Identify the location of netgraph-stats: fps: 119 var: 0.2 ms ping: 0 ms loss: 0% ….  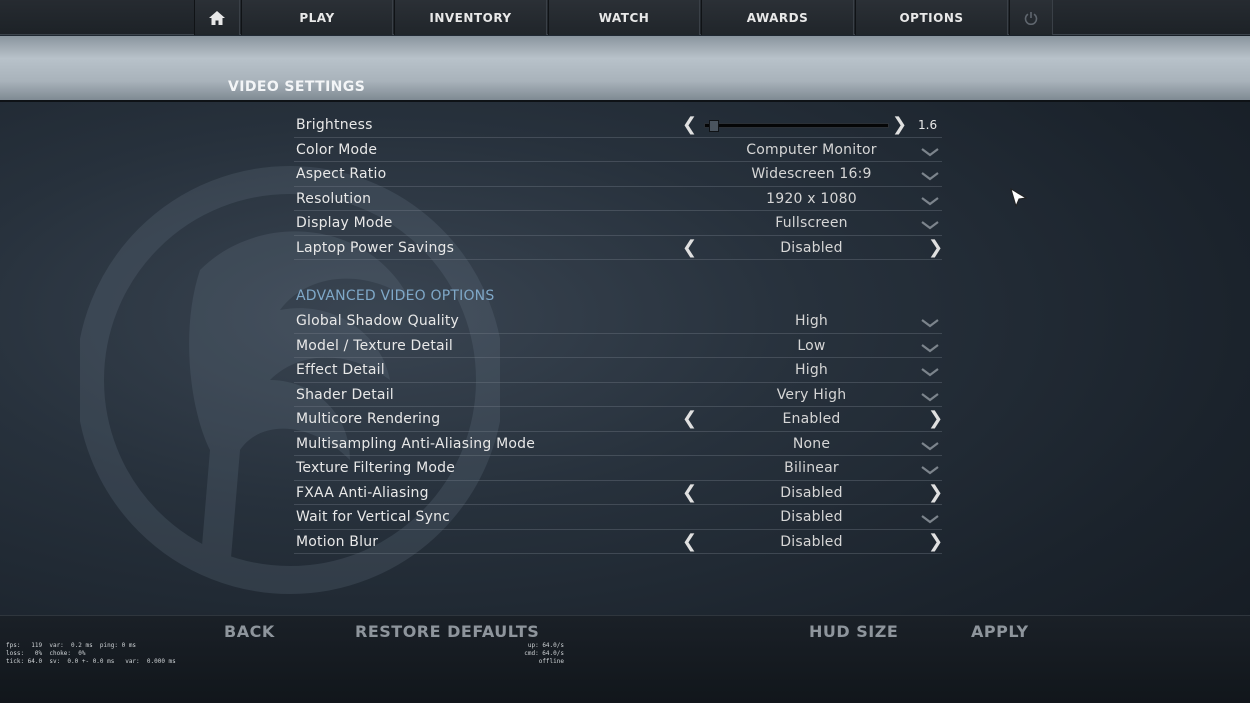
(91, 654).